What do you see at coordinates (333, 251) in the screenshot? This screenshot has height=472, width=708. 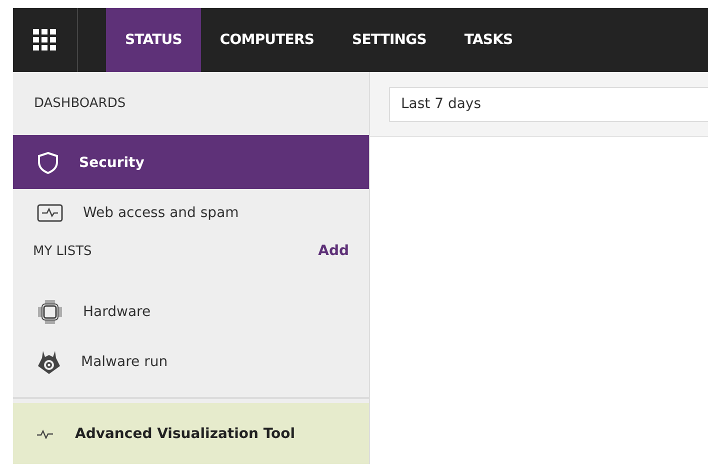 I see `add-link: Add` at bounding box center [333, 251].